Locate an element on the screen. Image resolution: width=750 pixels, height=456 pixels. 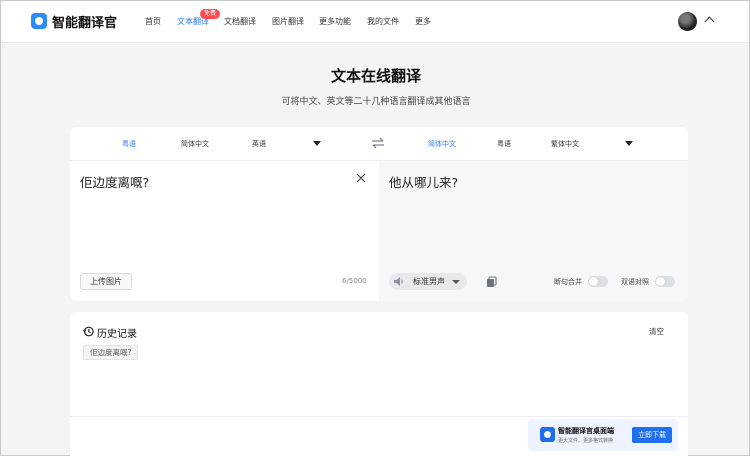
top-navbar: 智能翻译官 首页 文本翻译 免费 文档翻译 图片翻译 更多功能 我的文件 更多 is located at coordinates (375, 22).